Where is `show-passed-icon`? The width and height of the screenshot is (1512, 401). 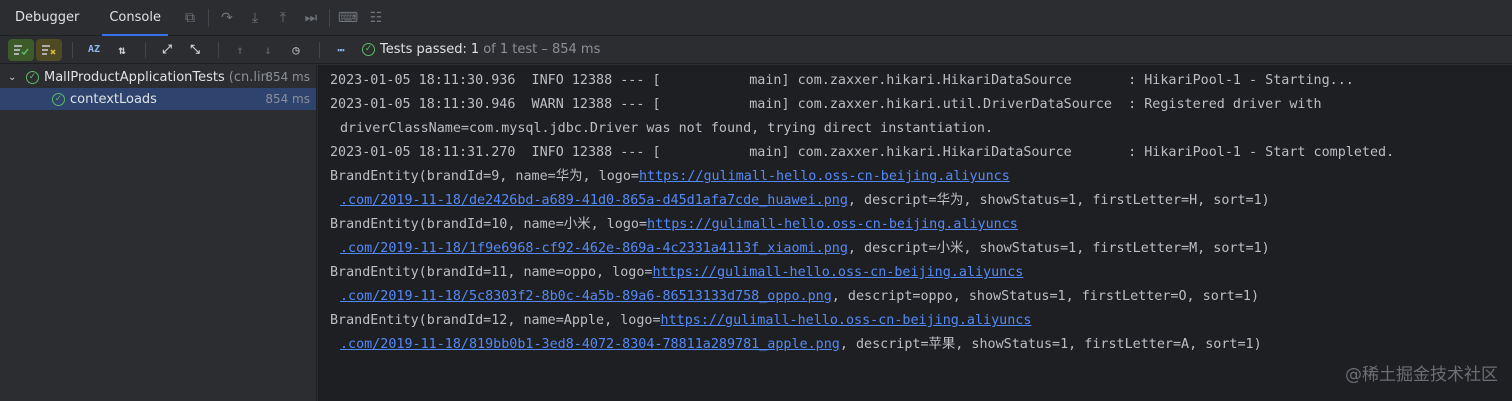
show-passed-icon is located at coordinates (21, 49).